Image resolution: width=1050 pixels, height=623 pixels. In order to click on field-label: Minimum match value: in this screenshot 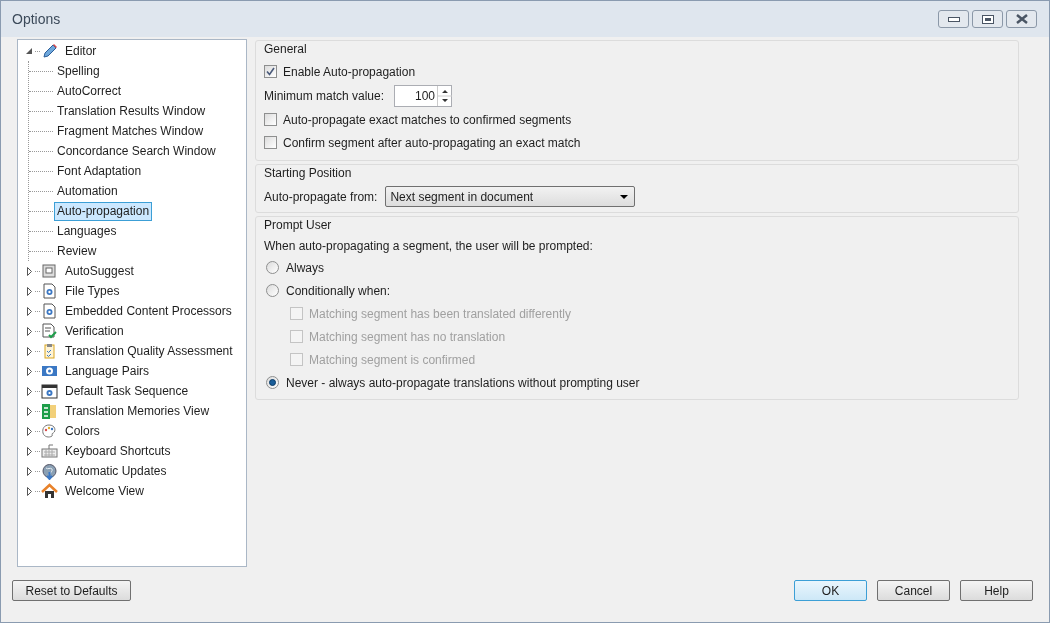, I will do `click(324, 96)`.